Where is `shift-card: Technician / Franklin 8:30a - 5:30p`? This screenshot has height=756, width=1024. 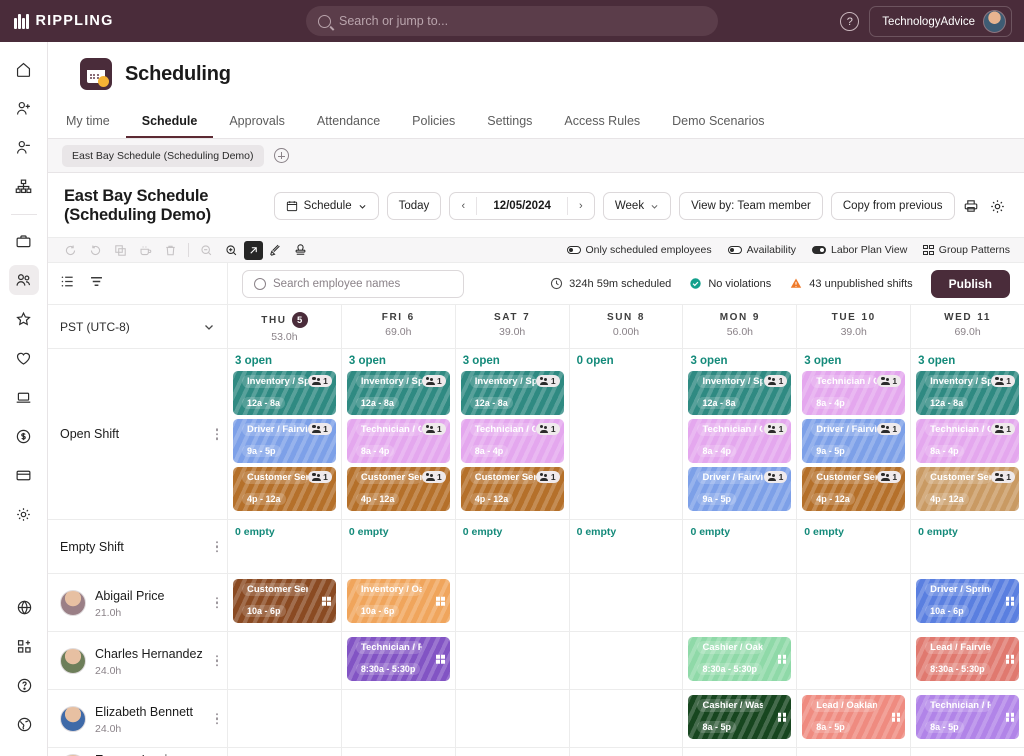
shift-card: Technician / Franklin 8:30a - 5:30p is located at coordinates (398, 659).